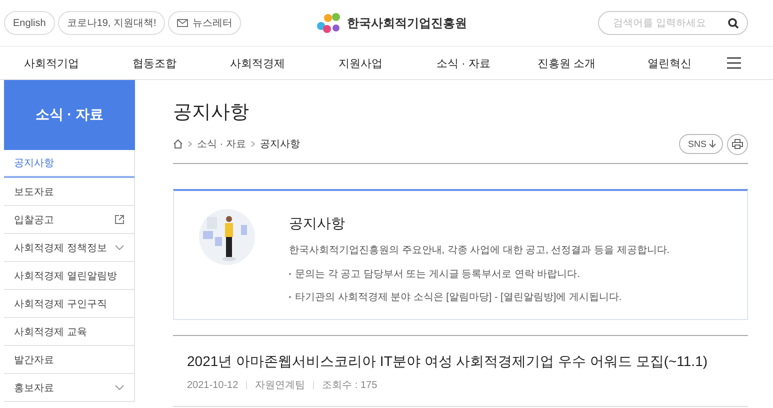  What do you see at coordinates (257, 63) in the screenshot?
I see `nav-link: 사회적경제` at bounding box center [257, 63].